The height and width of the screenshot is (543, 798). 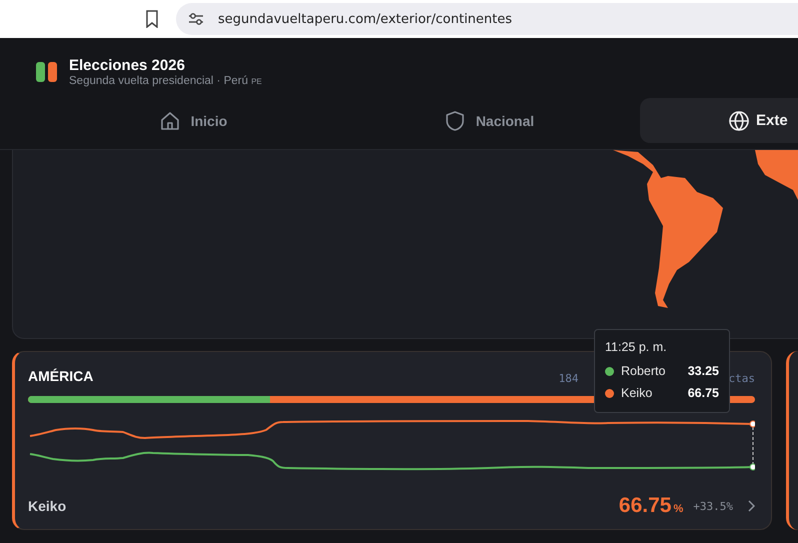 What do you see at coordinates (489, 120) in the screenshot?
I see `nav-tab: Nacional` at bounding box center [489, 120].